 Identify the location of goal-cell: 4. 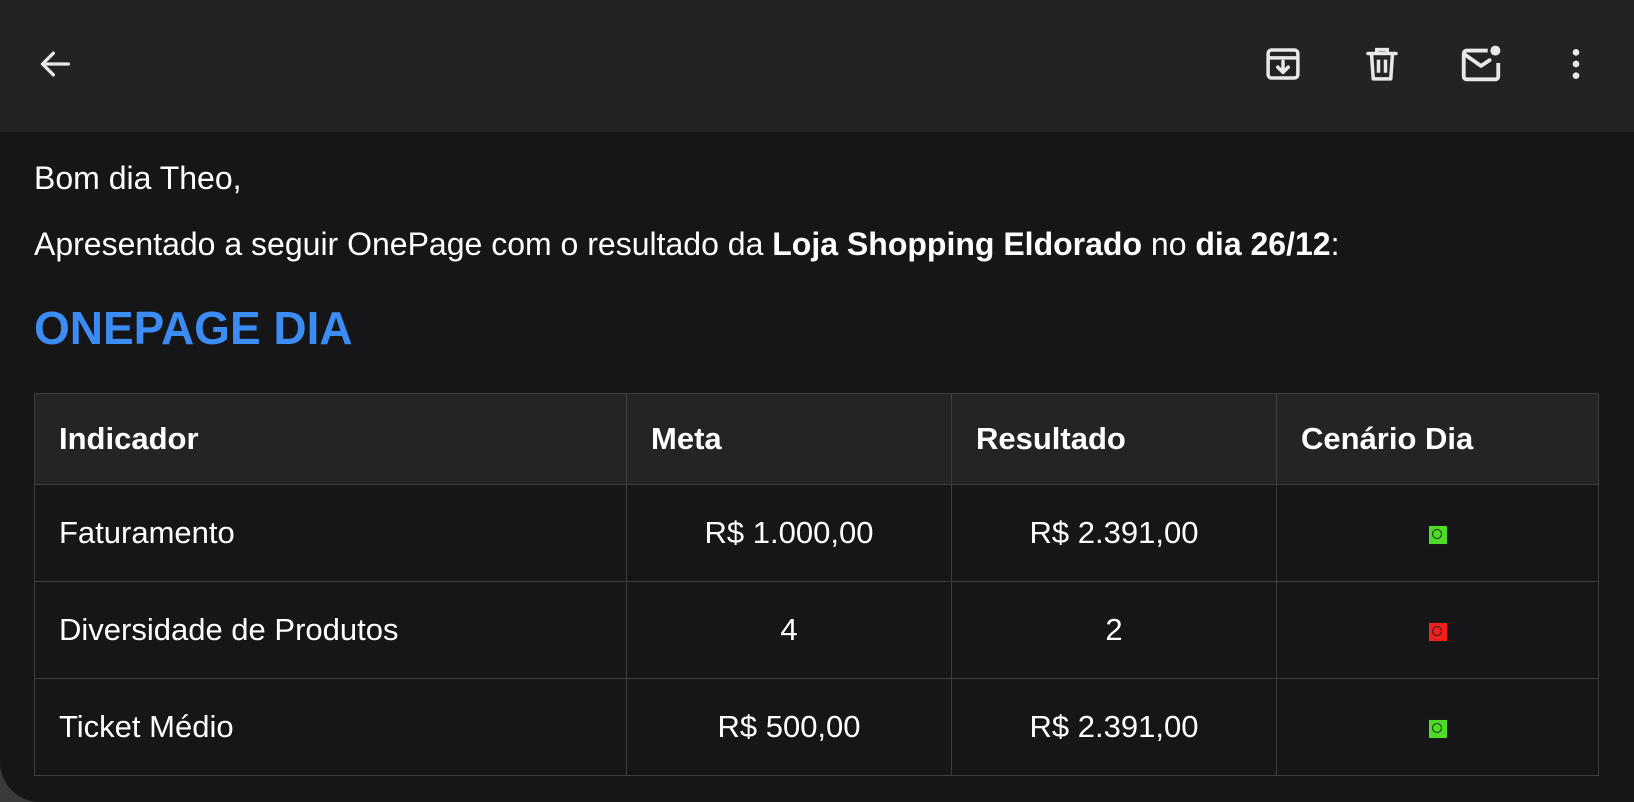
(789, 630).